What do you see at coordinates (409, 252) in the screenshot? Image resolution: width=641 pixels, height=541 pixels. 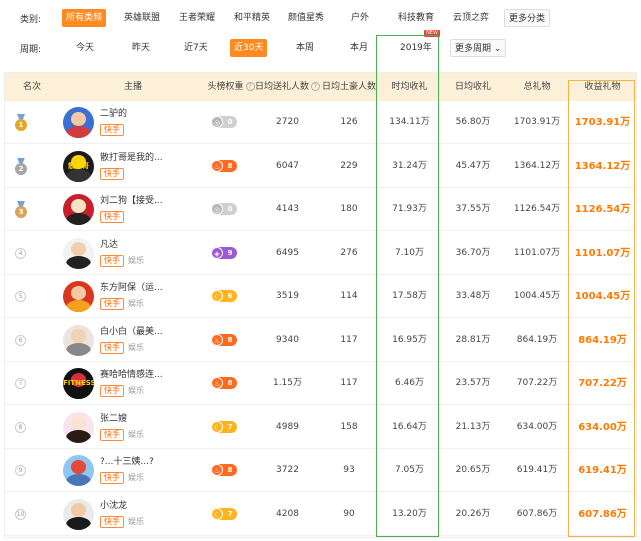 I see `hourly-cell: 7.10万` at bounding box center [409, 252].